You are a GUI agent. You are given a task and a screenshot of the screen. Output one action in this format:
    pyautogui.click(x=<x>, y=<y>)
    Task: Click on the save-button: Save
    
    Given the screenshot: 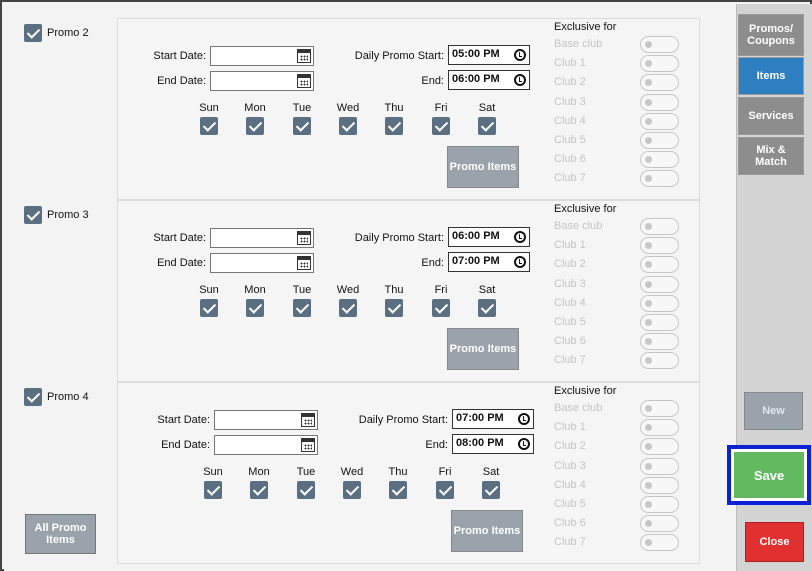 What is the action you would take?
    pyautogui.click(x=769, y=475)
    